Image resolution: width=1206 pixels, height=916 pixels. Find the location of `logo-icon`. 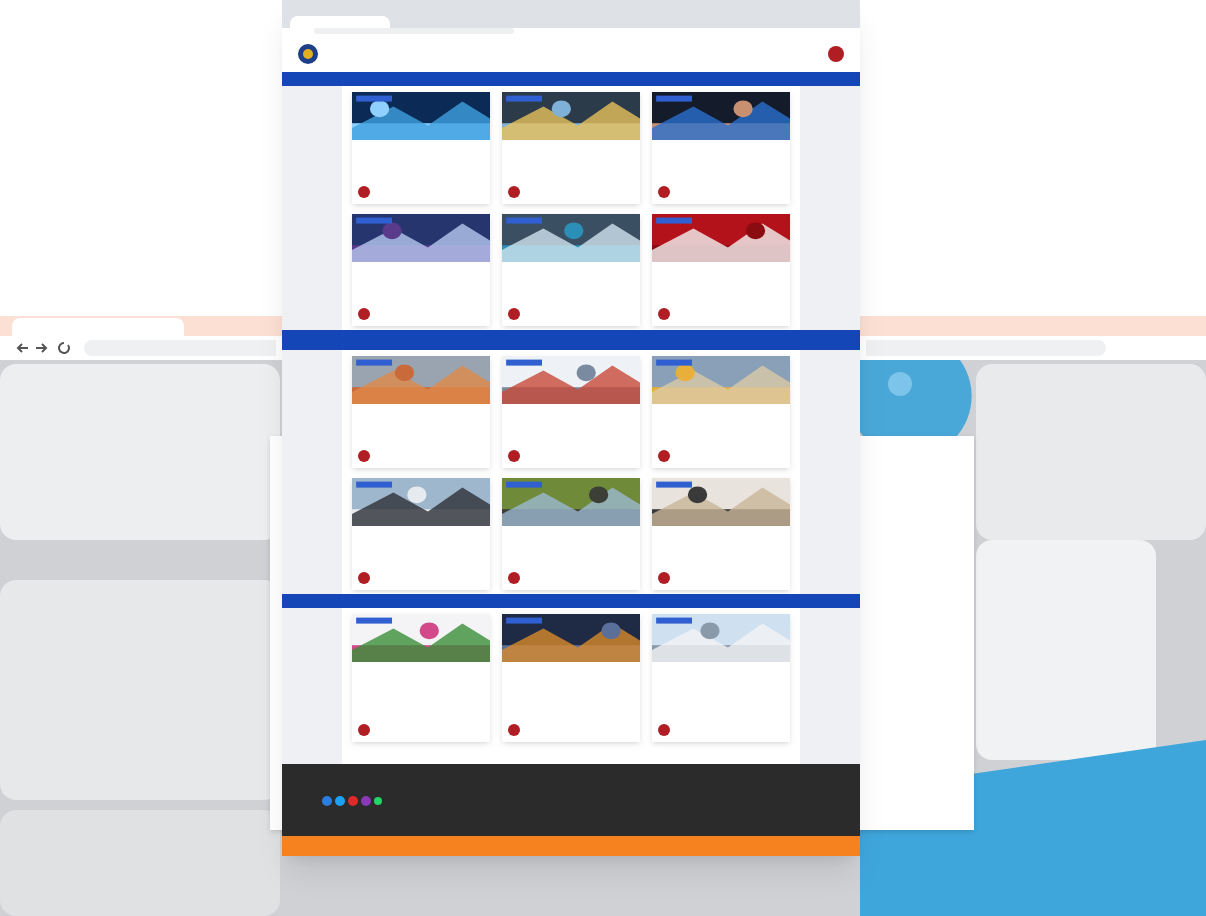

logo-icon is located at coordinates (308, 53).